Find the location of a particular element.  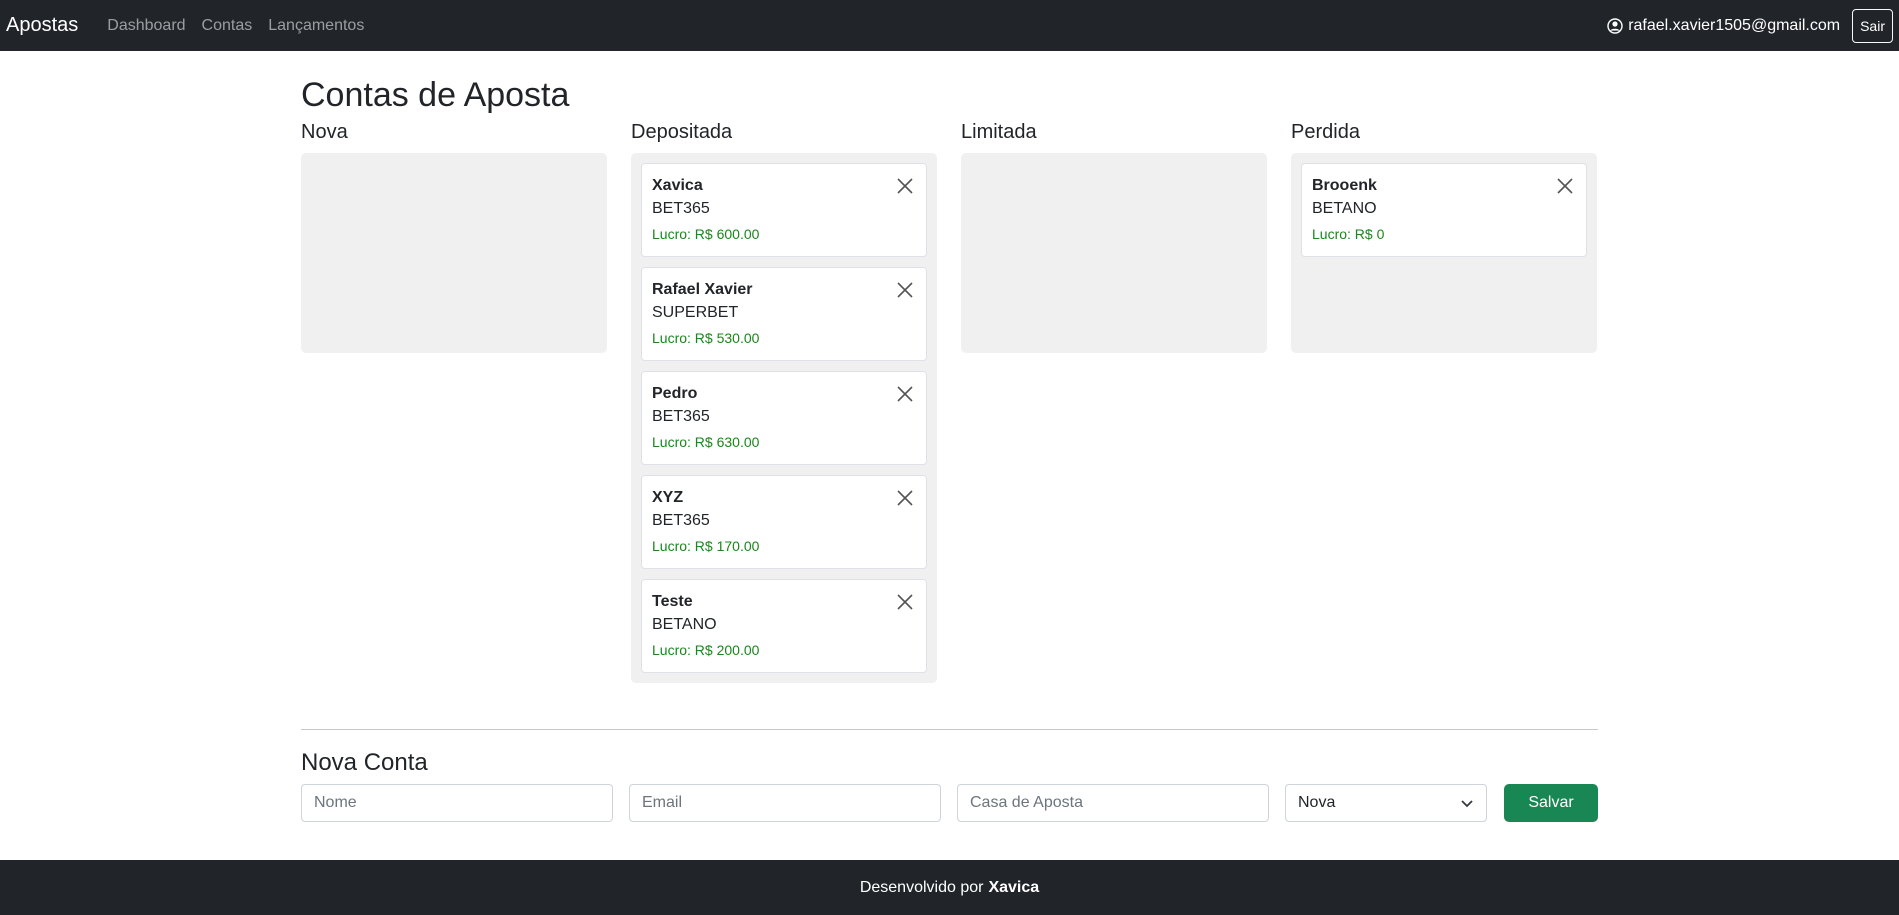

account-profit: Lucro: R$ 530.00 is located at coordinates (706, 338).